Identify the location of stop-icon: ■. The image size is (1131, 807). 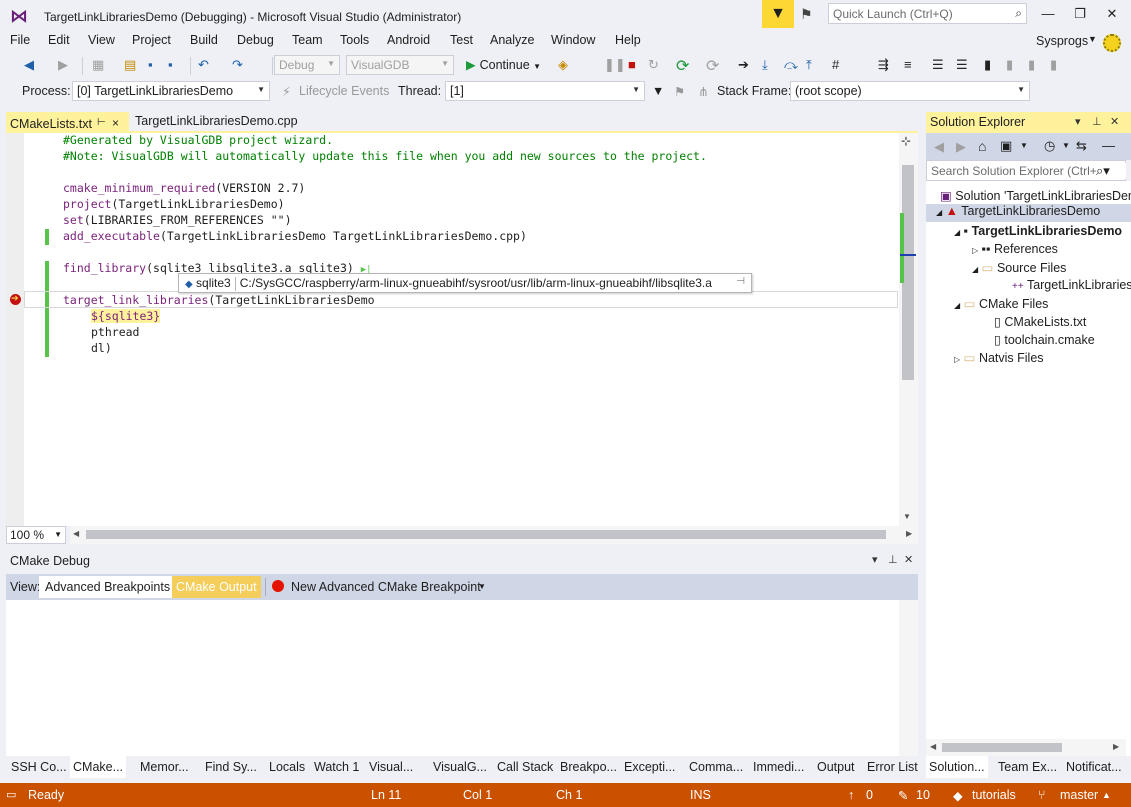
(632, 64).